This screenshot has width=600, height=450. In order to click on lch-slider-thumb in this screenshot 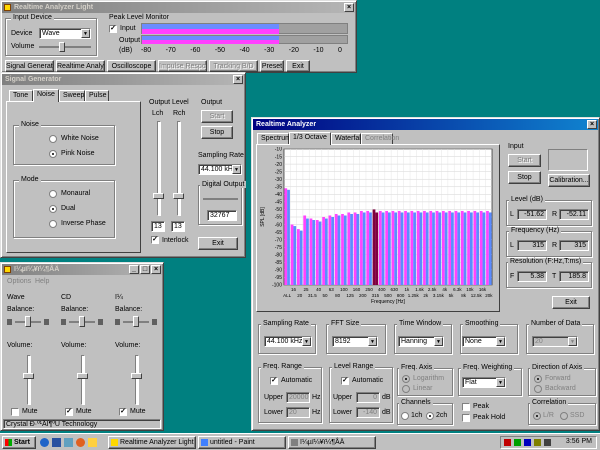, I will do `click(158, 196)`.